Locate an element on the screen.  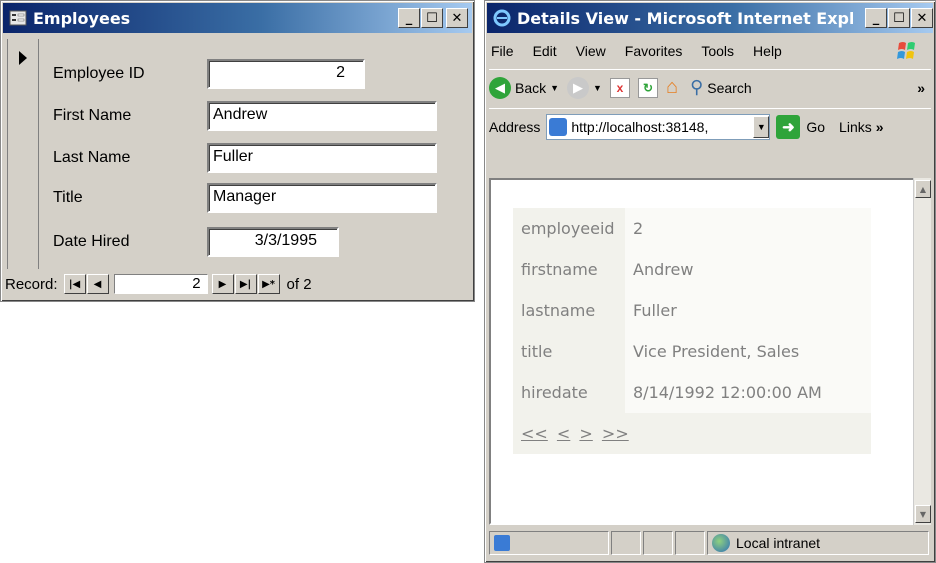
details-field-label: employeeid is located at coordinates (569, 228).